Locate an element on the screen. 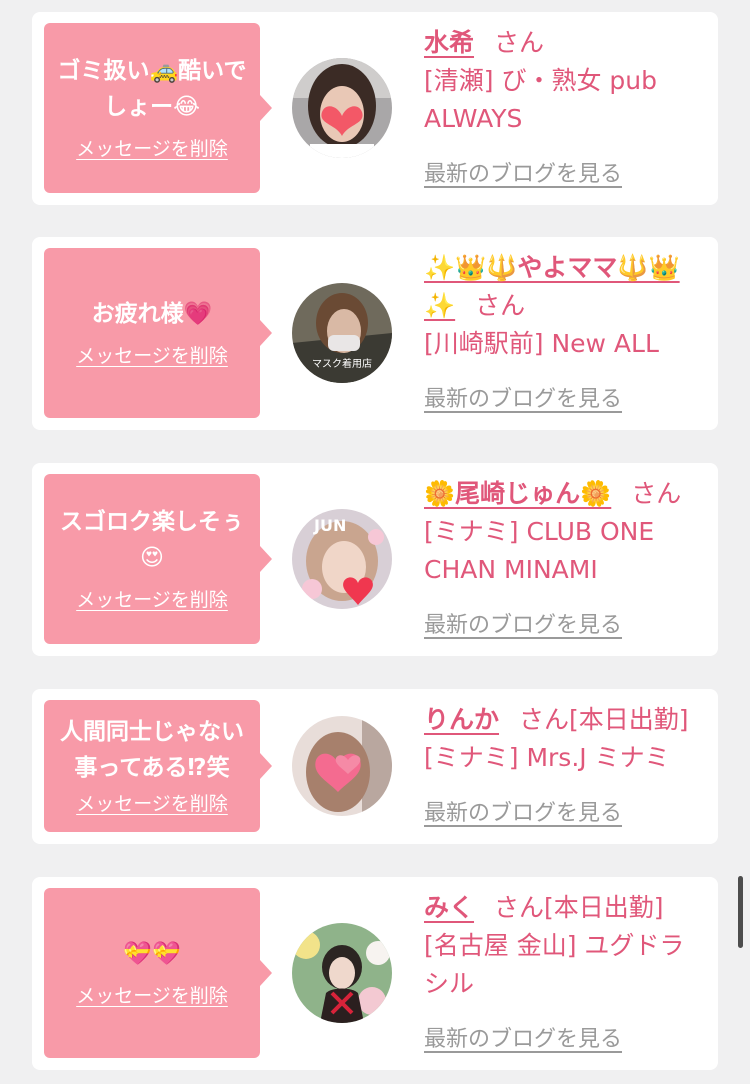 The image size is (750, 1084). message-text: 💝💝 is located at coordinates (152, 954).